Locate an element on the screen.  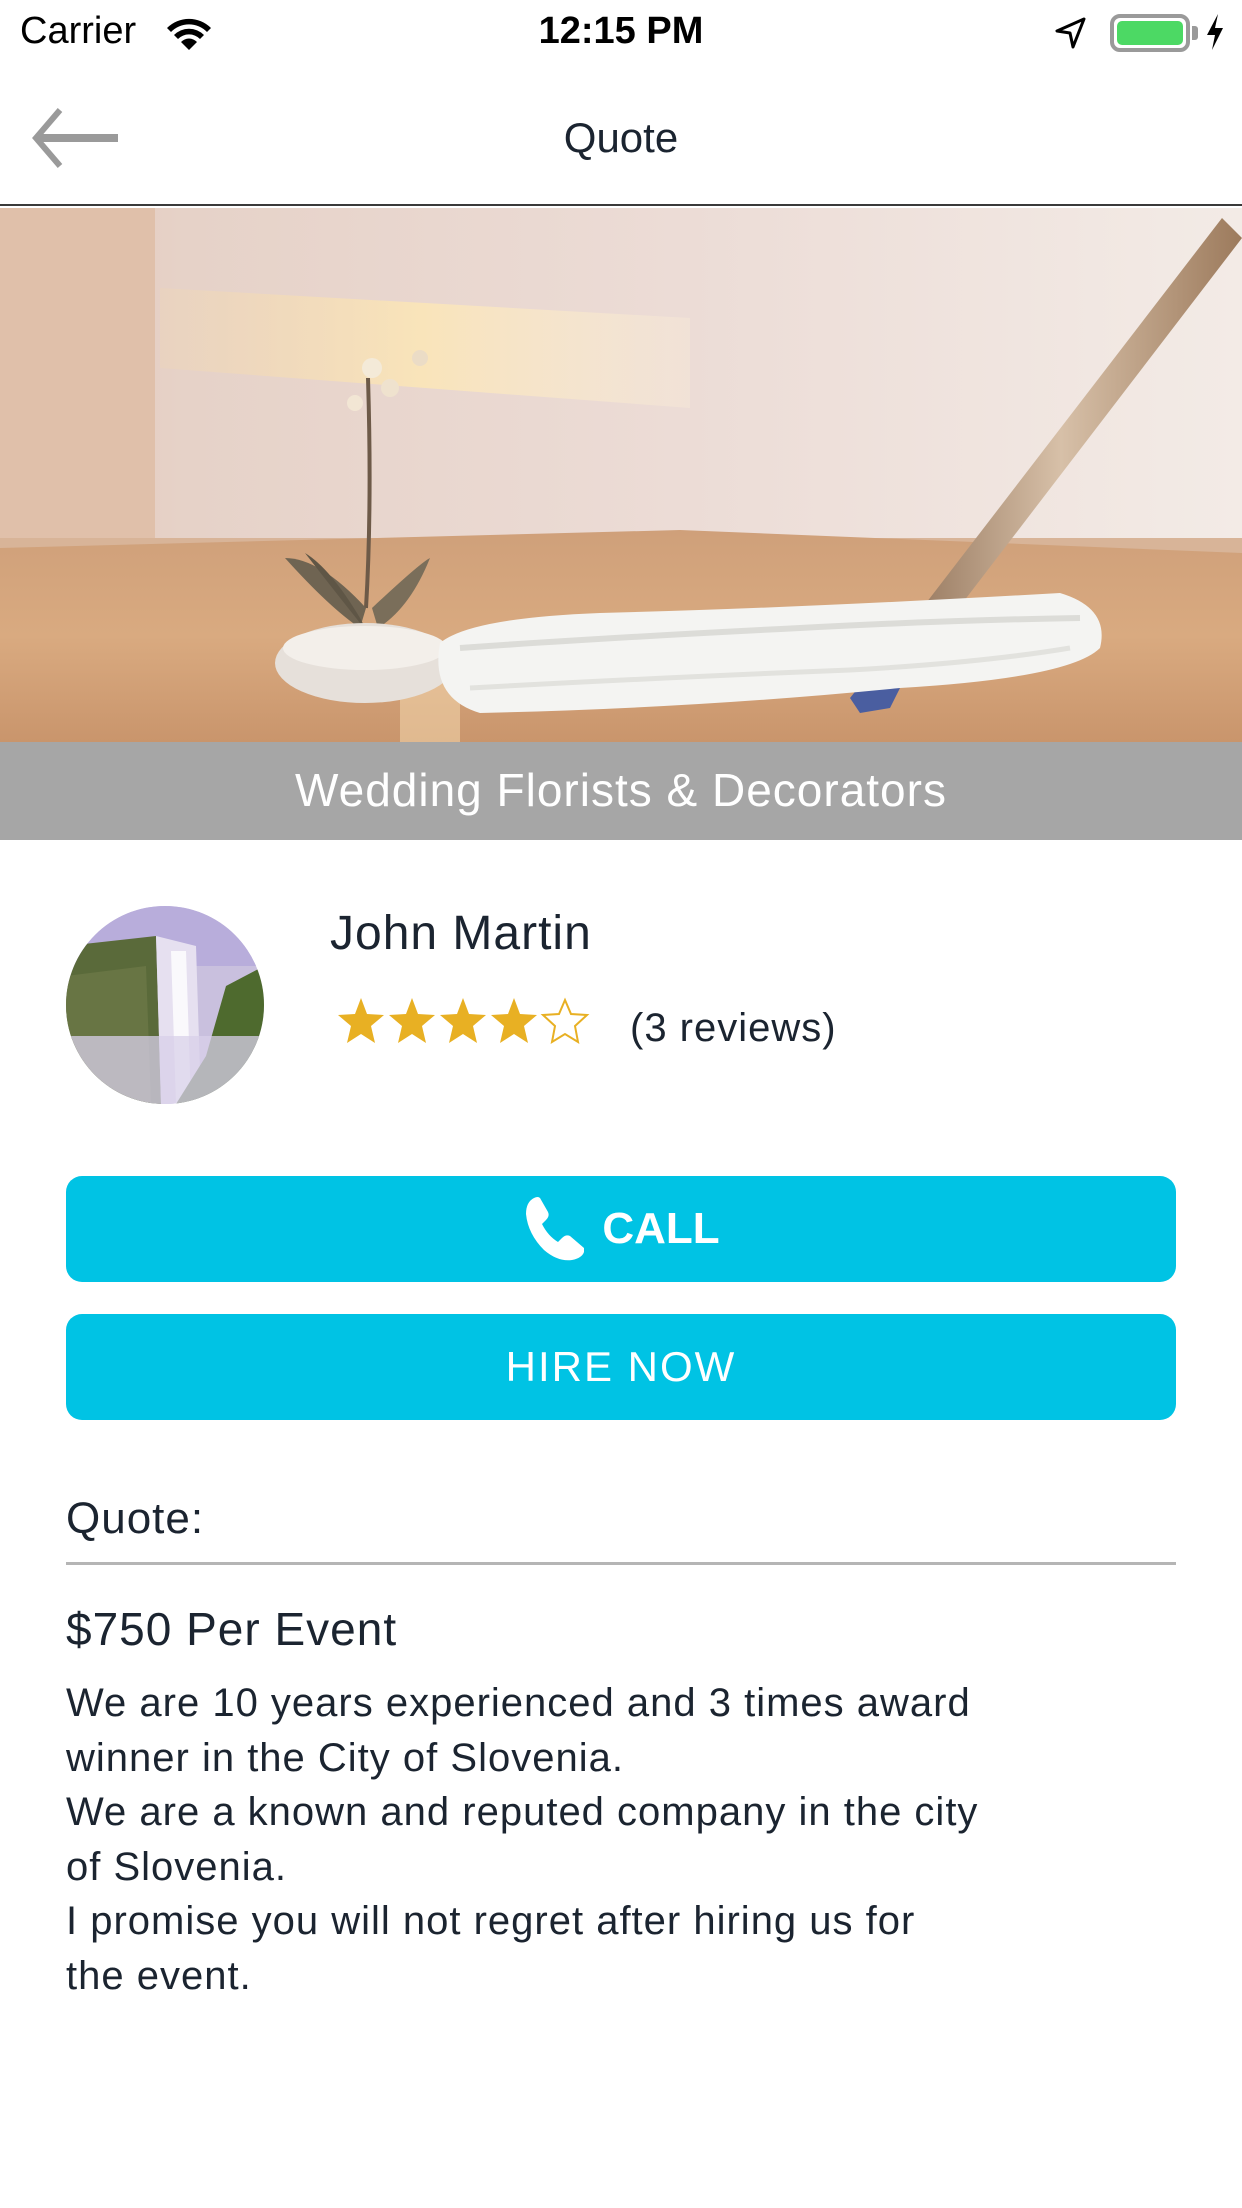
page-title: Quote is located at coordinates (621, 137).